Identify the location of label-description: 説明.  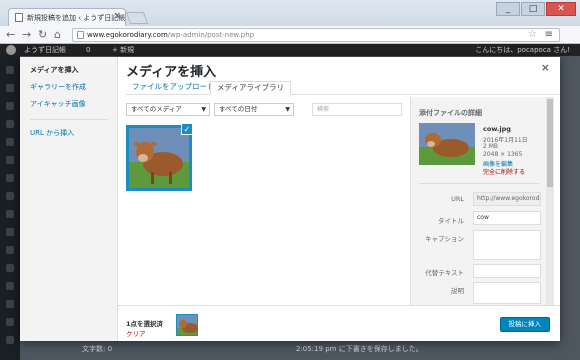
(457, 291).